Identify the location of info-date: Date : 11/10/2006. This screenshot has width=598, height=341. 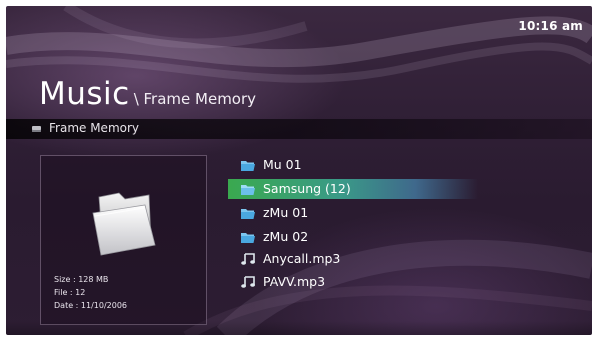
(91, 305).